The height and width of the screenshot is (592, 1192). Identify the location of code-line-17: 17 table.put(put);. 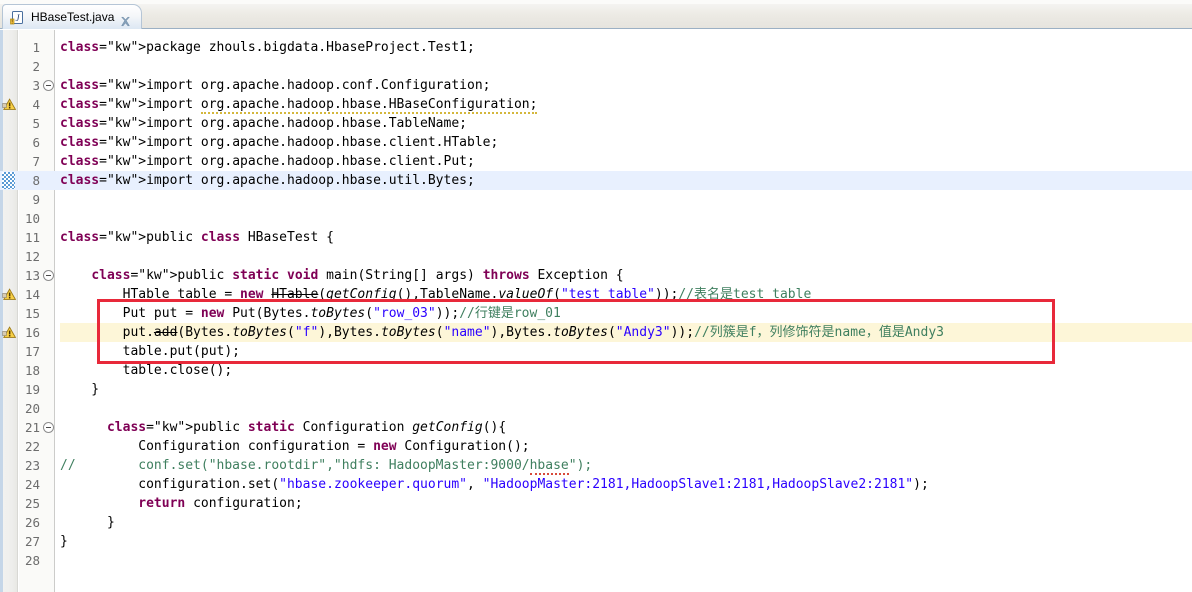
(596, 351).